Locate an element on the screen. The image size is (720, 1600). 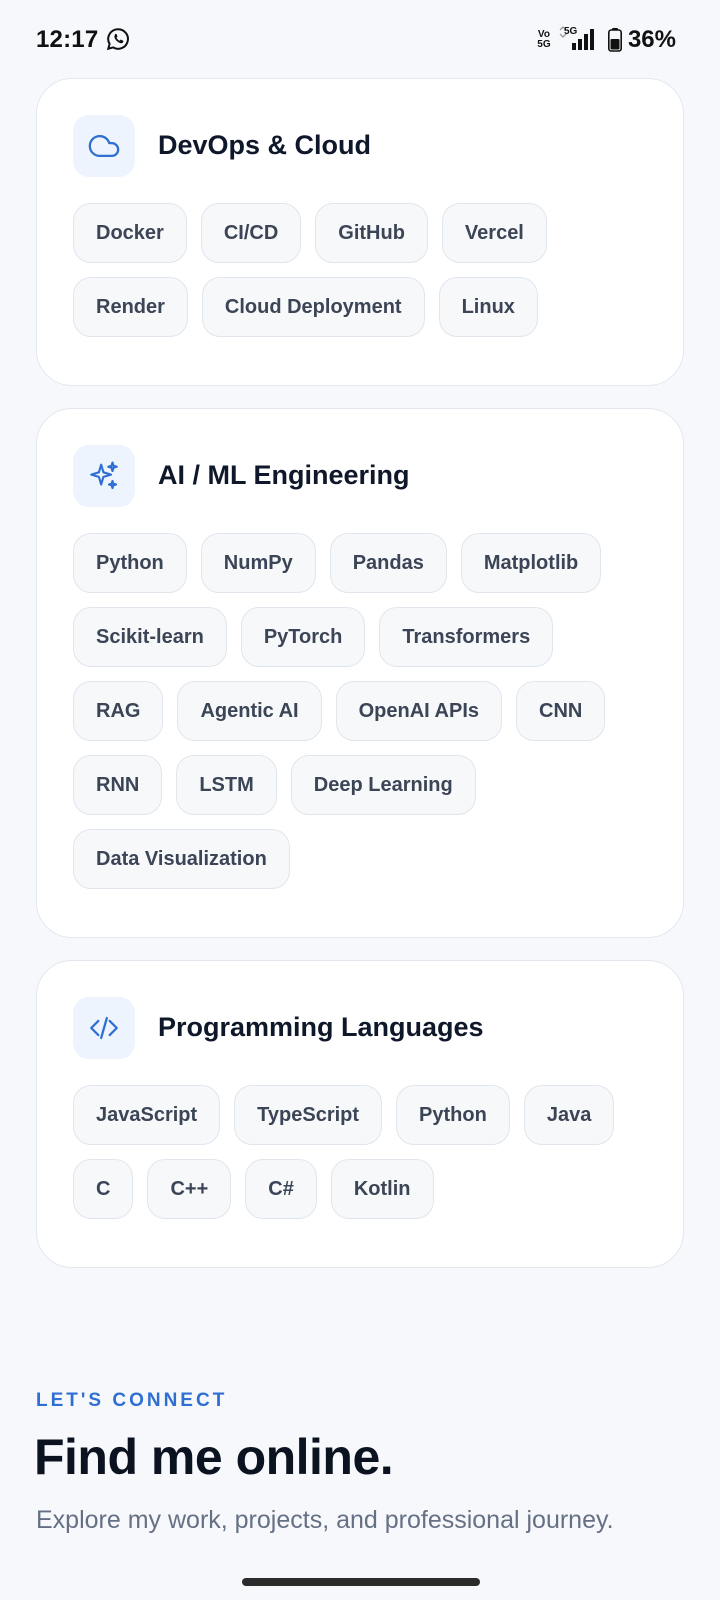
skill-chip: Render is located at coordinates (130, 307).